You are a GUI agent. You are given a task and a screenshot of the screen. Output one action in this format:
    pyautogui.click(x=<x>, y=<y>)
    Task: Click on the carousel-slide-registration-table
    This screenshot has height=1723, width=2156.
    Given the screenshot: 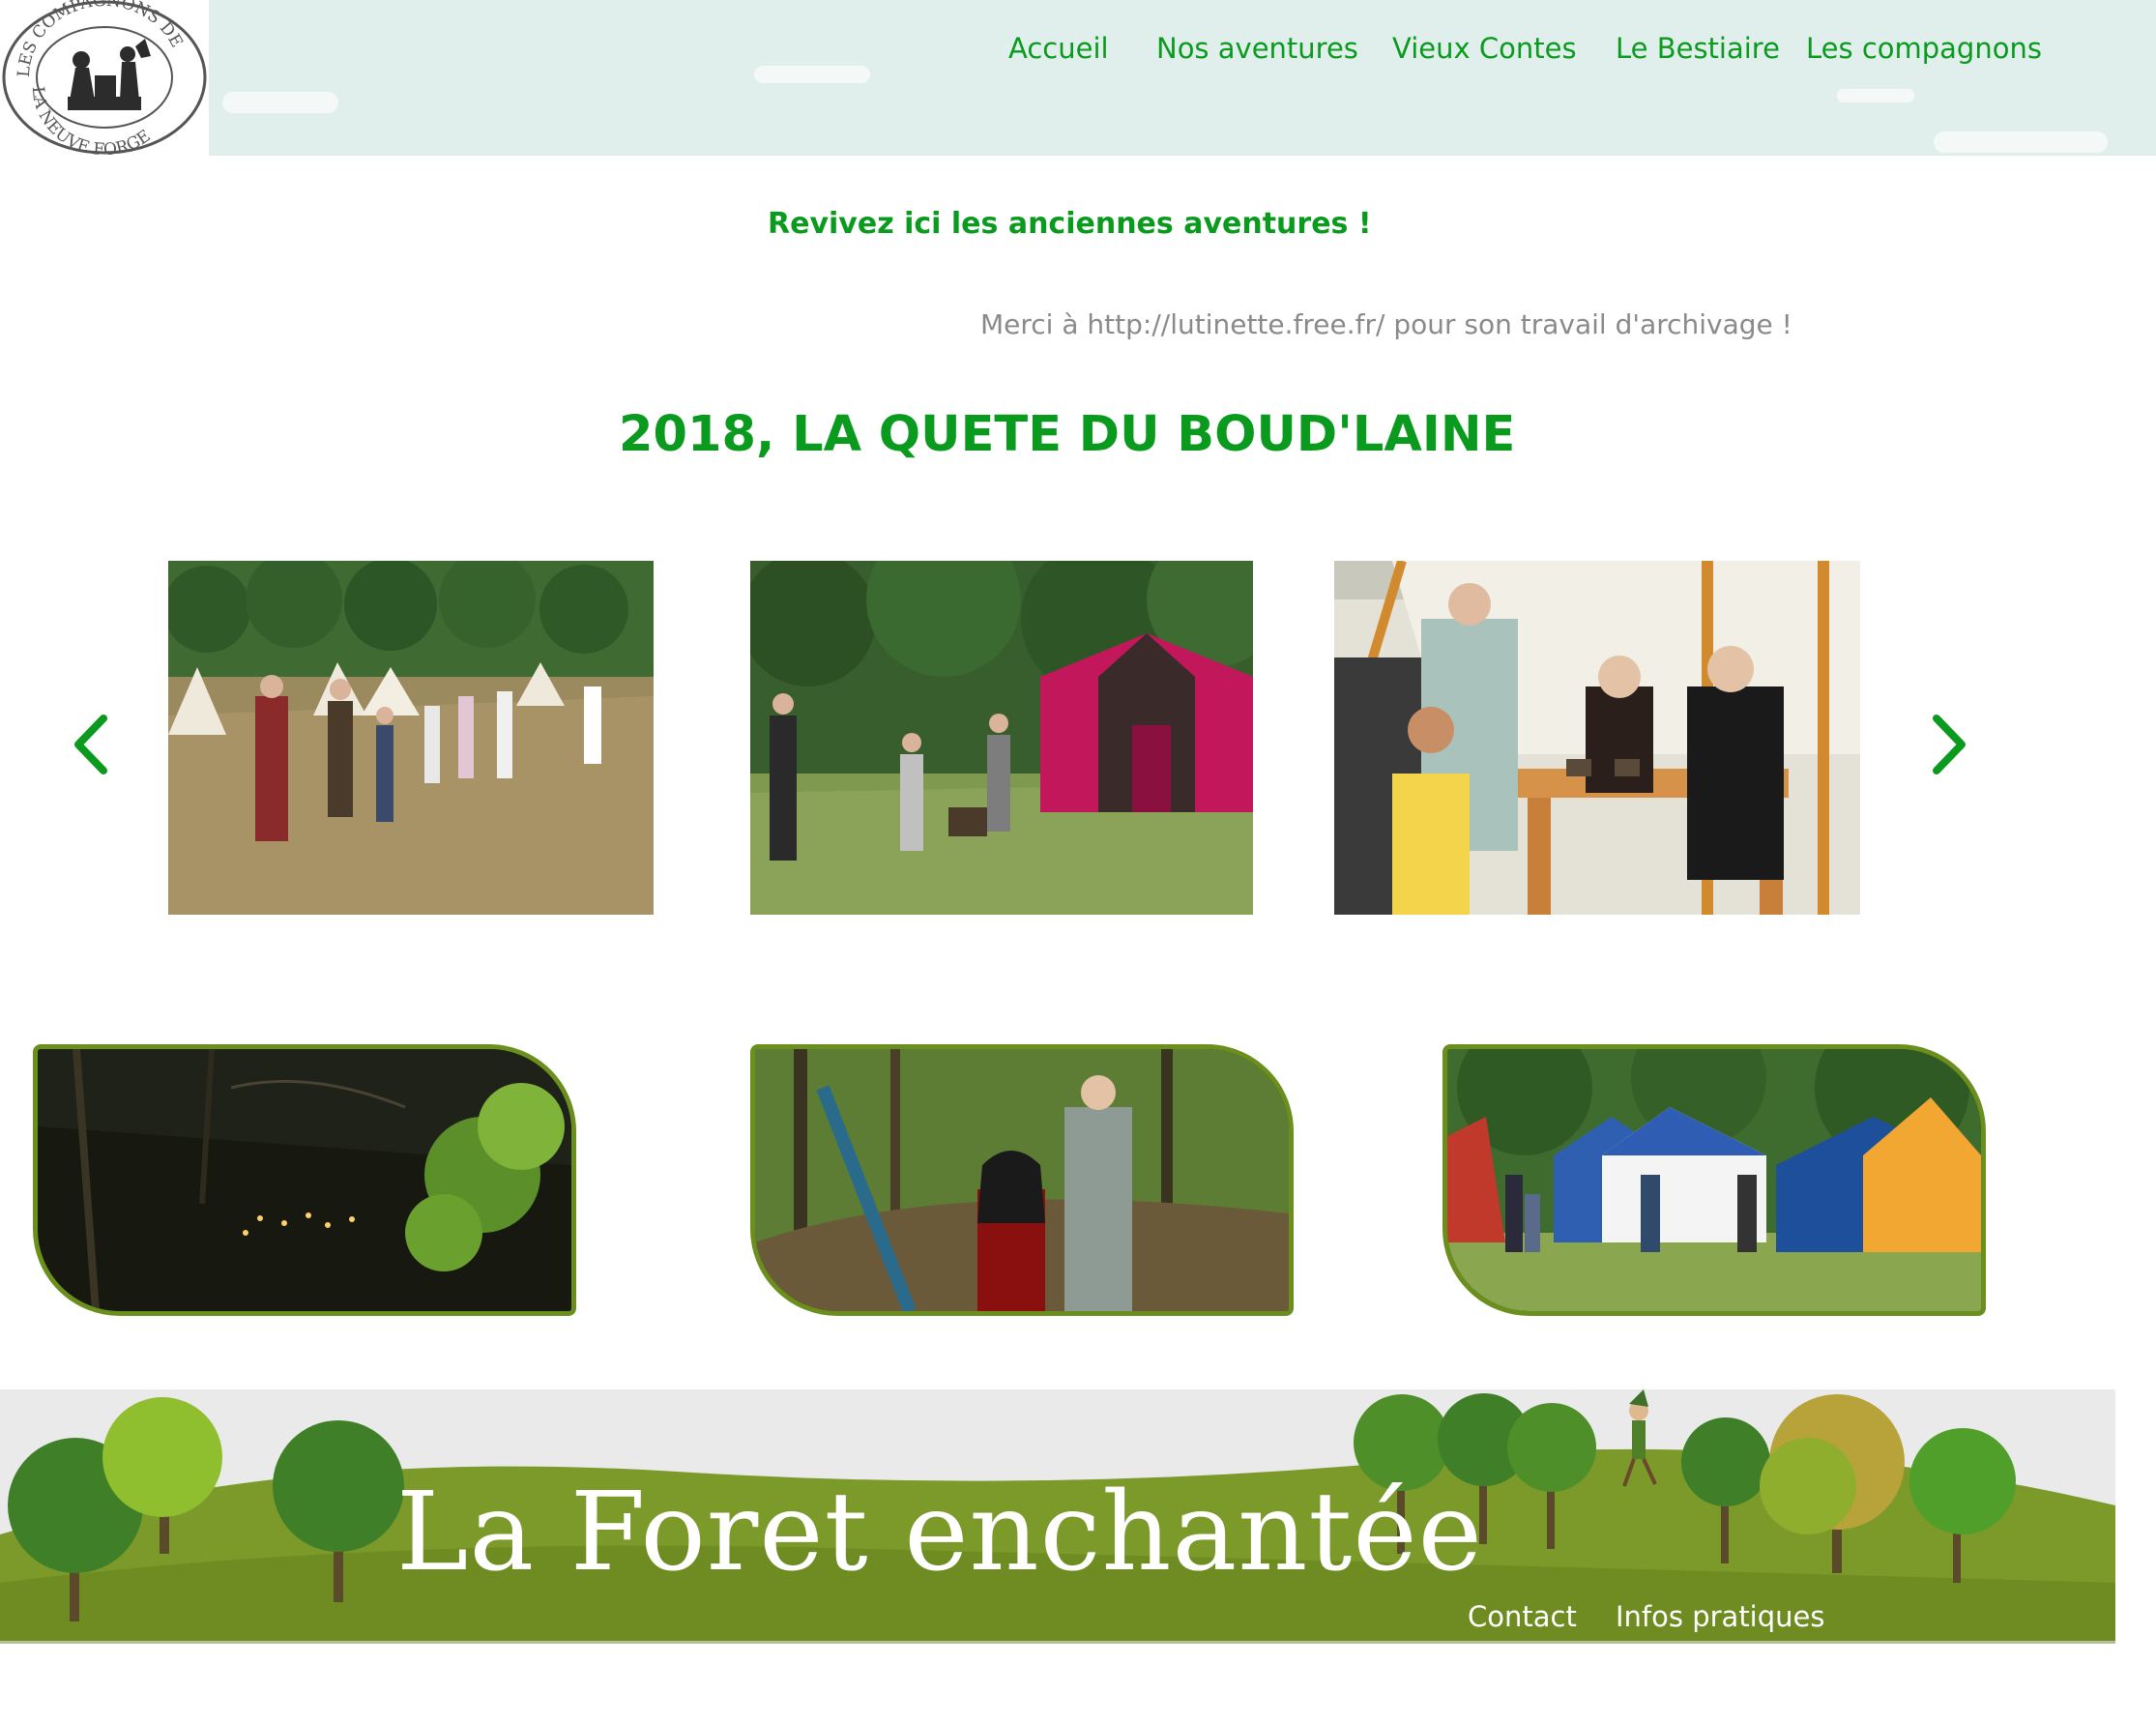 What is the action you would take?
    pyautogui.click(x=1597, y=738)
    